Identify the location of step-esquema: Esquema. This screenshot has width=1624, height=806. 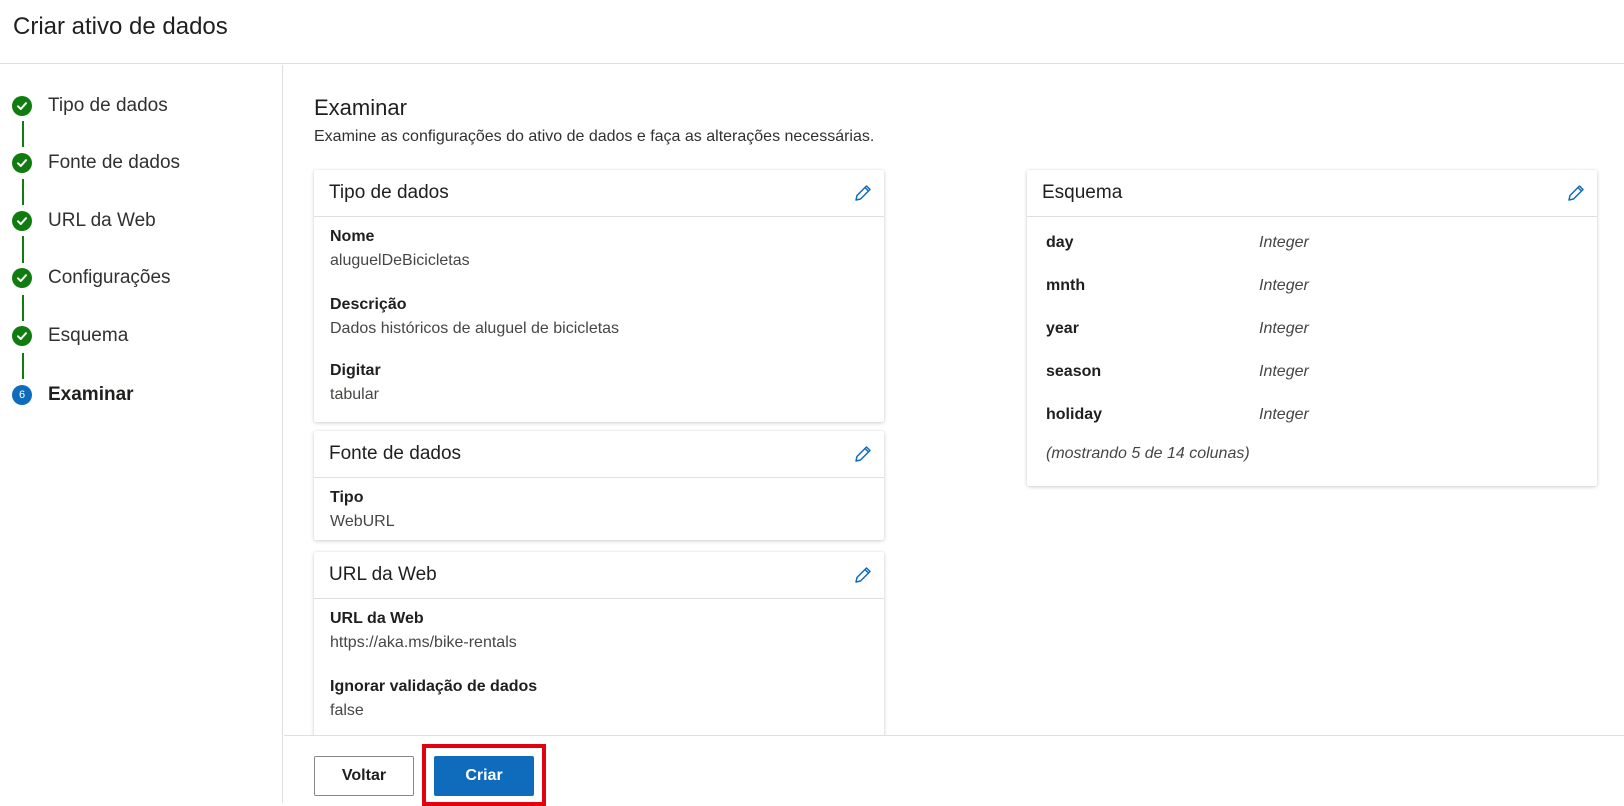
(70, 336).